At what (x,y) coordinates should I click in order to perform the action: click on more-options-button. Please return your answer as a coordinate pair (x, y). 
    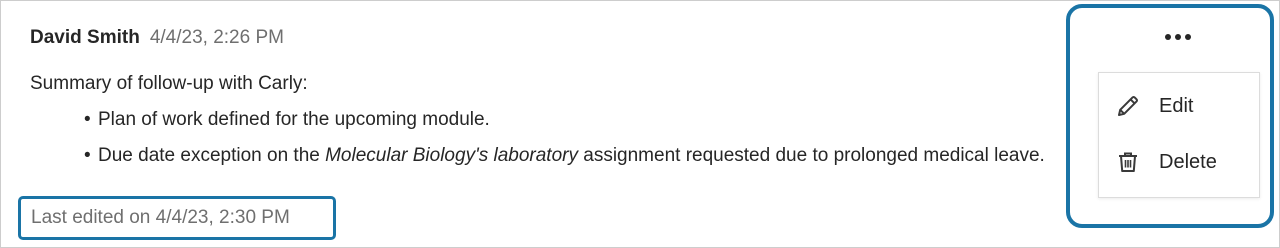
    Looking at the image, I should click on (1178, 37).